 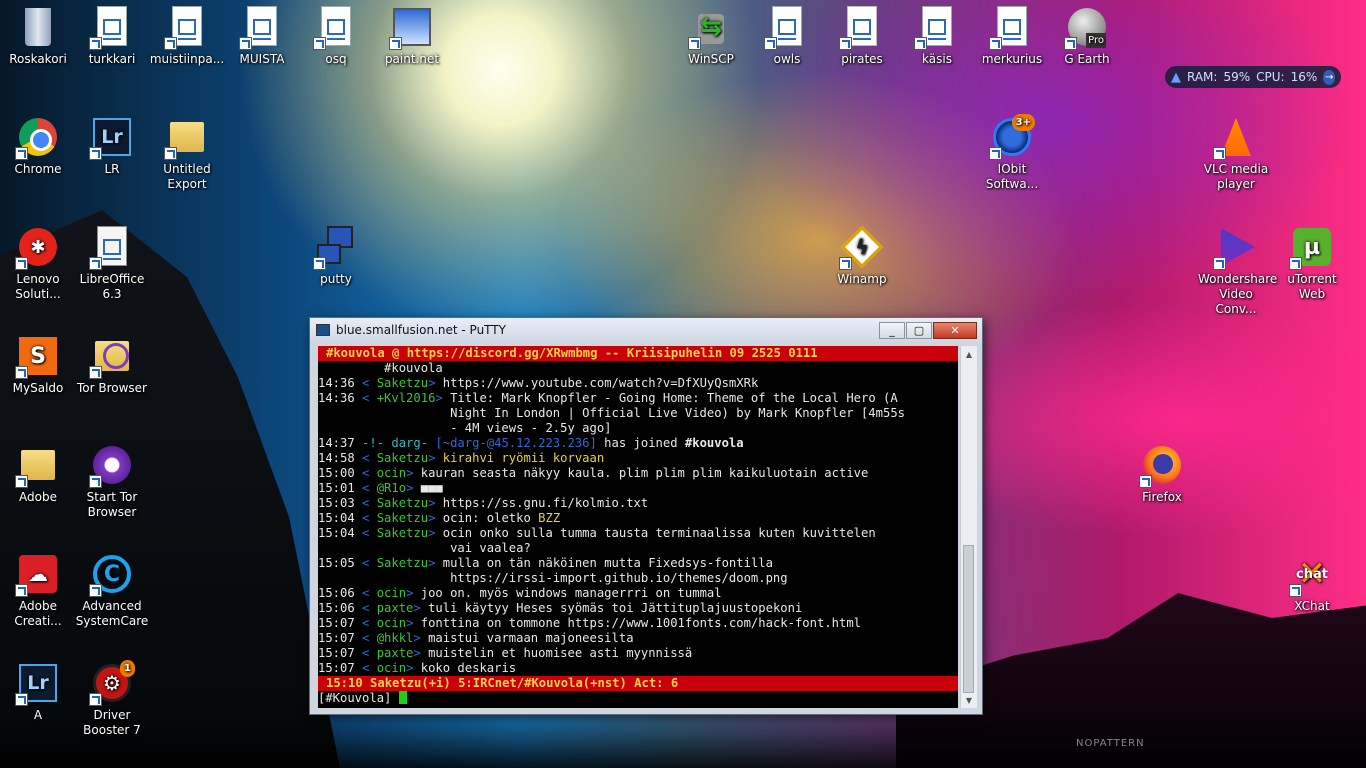 What do you see at coordinates (1236, 247) in the screenshot?
I see `wondershare-icon` at bounding box center [1236, 247].